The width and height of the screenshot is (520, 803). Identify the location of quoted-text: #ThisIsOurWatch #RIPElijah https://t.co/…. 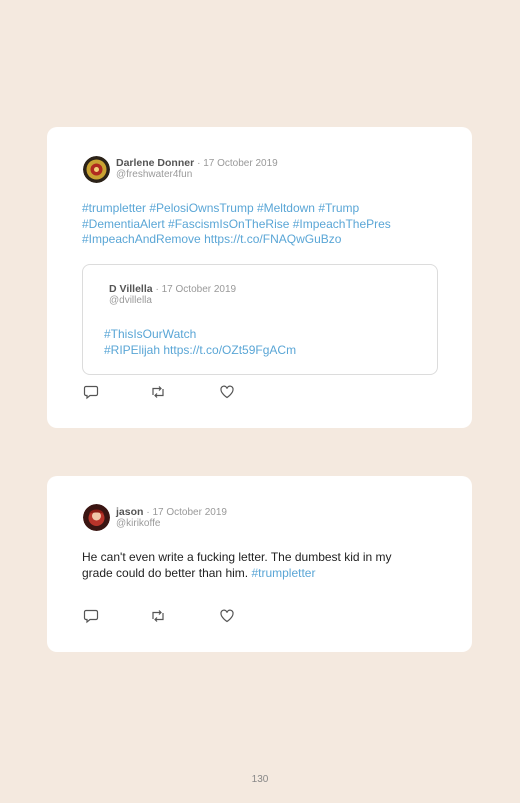
(200, 342).